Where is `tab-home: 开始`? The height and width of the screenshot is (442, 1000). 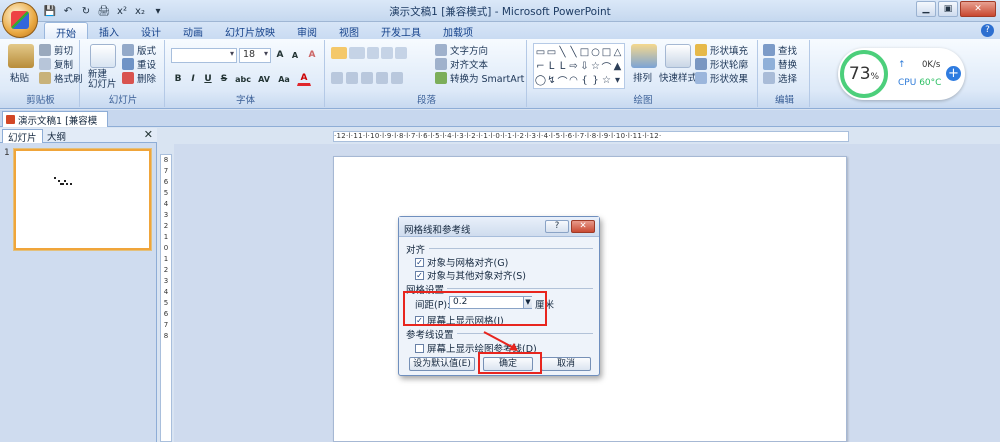
tab-home: 开始 is located at coordinates (66, 31).